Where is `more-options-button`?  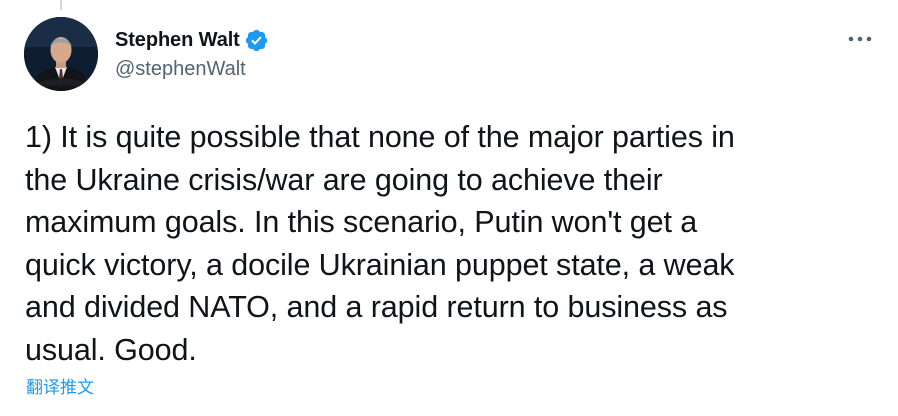 more-options-button is located at coordinates (860, 39).